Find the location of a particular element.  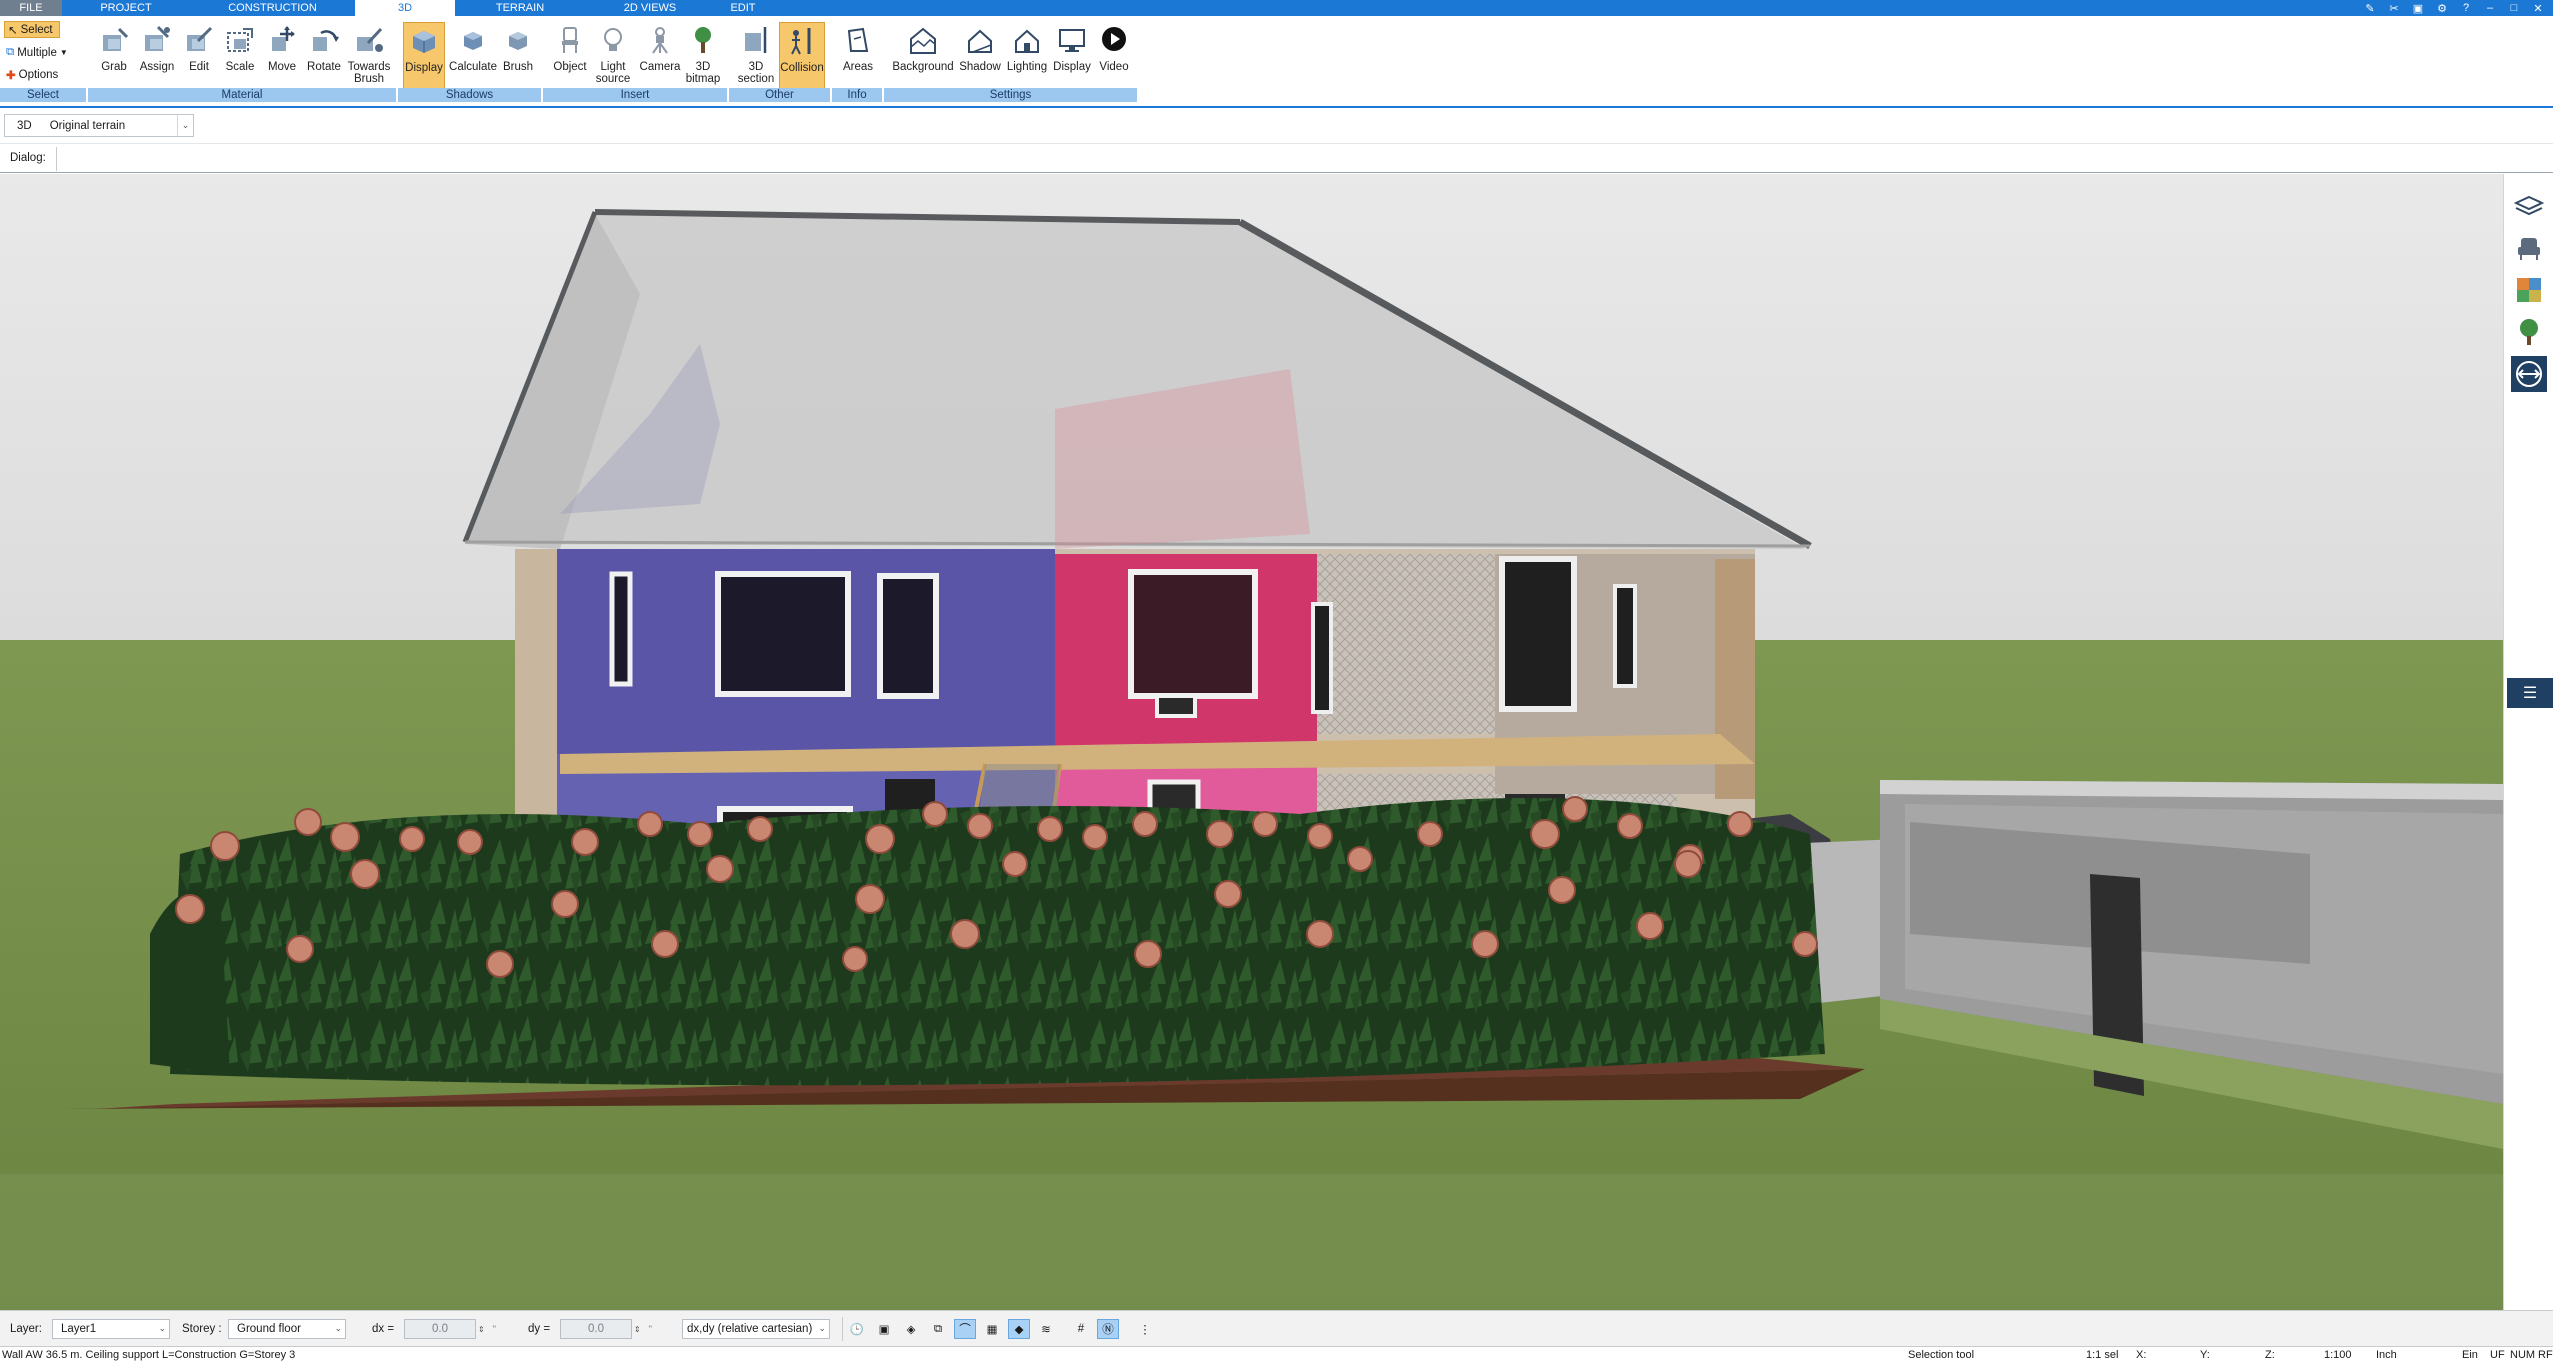

move-icon is located at coordinates (282, 40).